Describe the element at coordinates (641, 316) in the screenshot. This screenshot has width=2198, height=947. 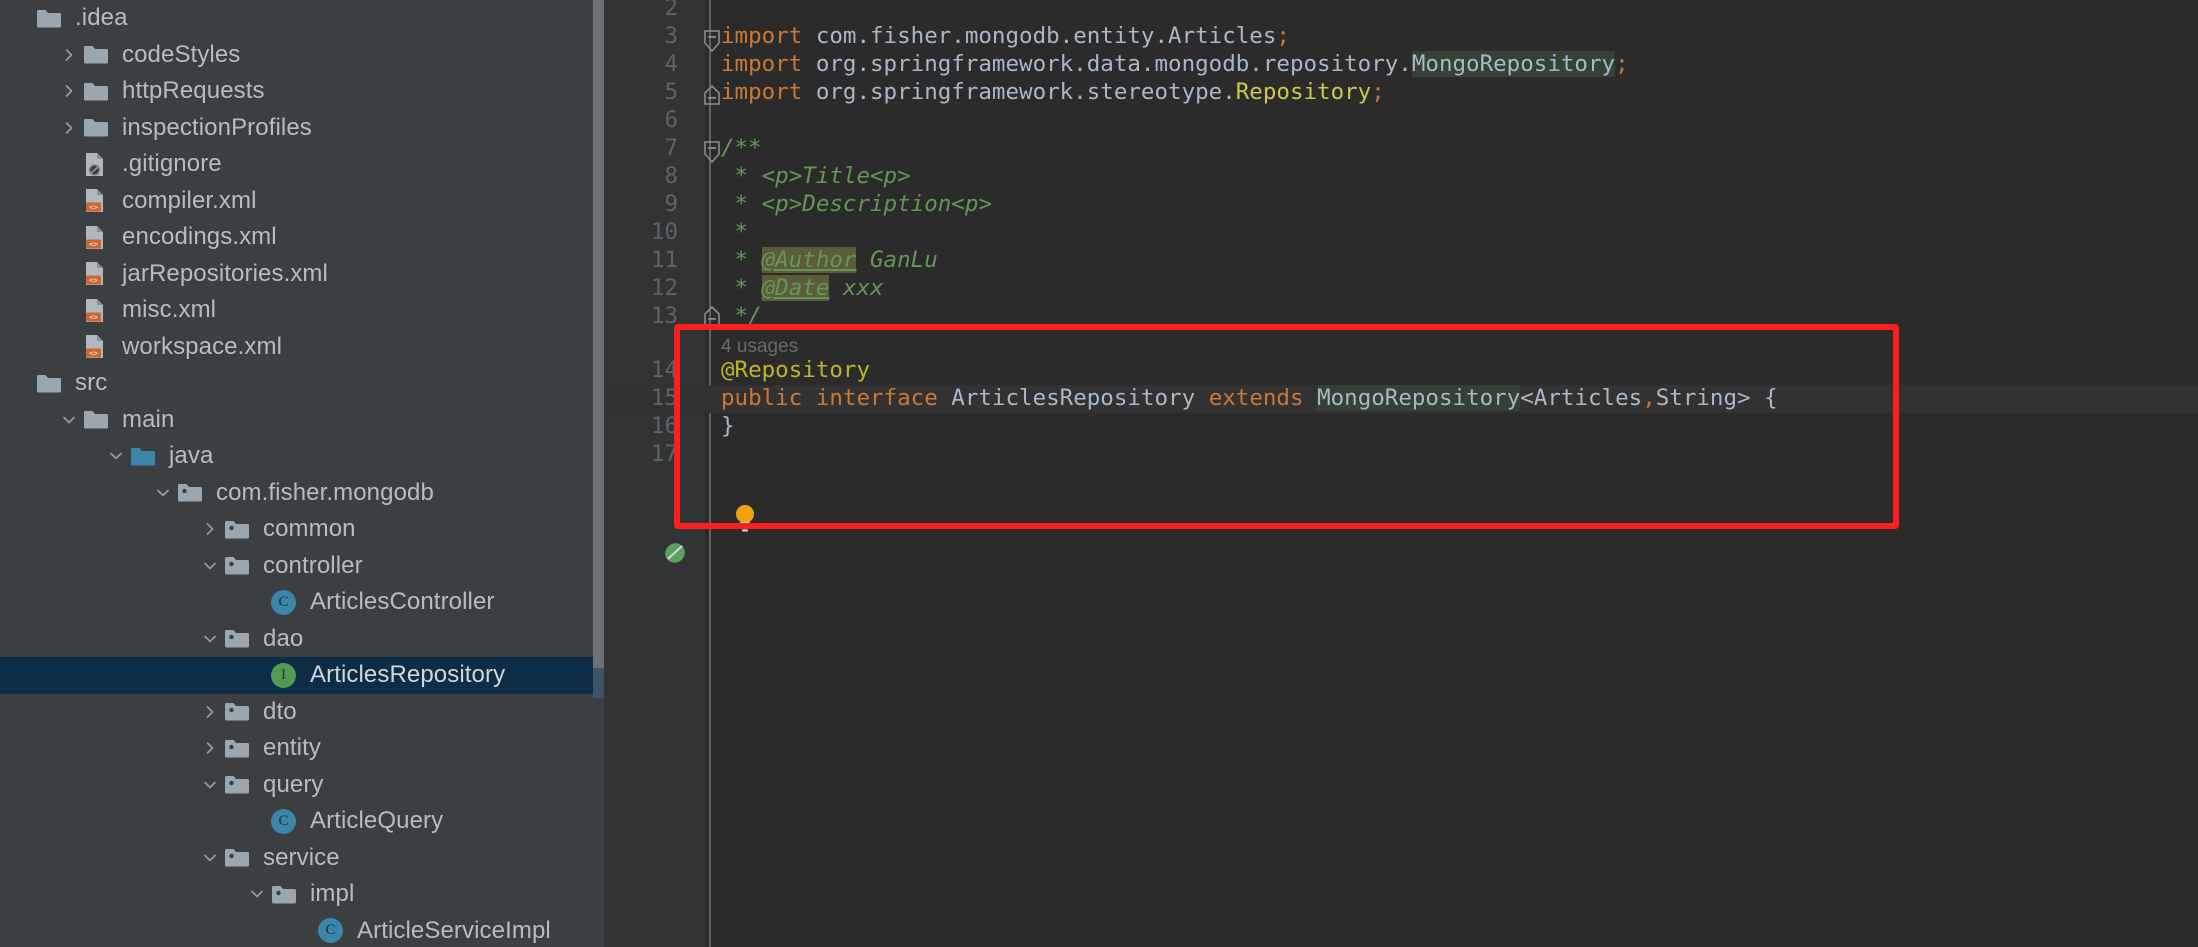
I see `line-number: 13` at that location.